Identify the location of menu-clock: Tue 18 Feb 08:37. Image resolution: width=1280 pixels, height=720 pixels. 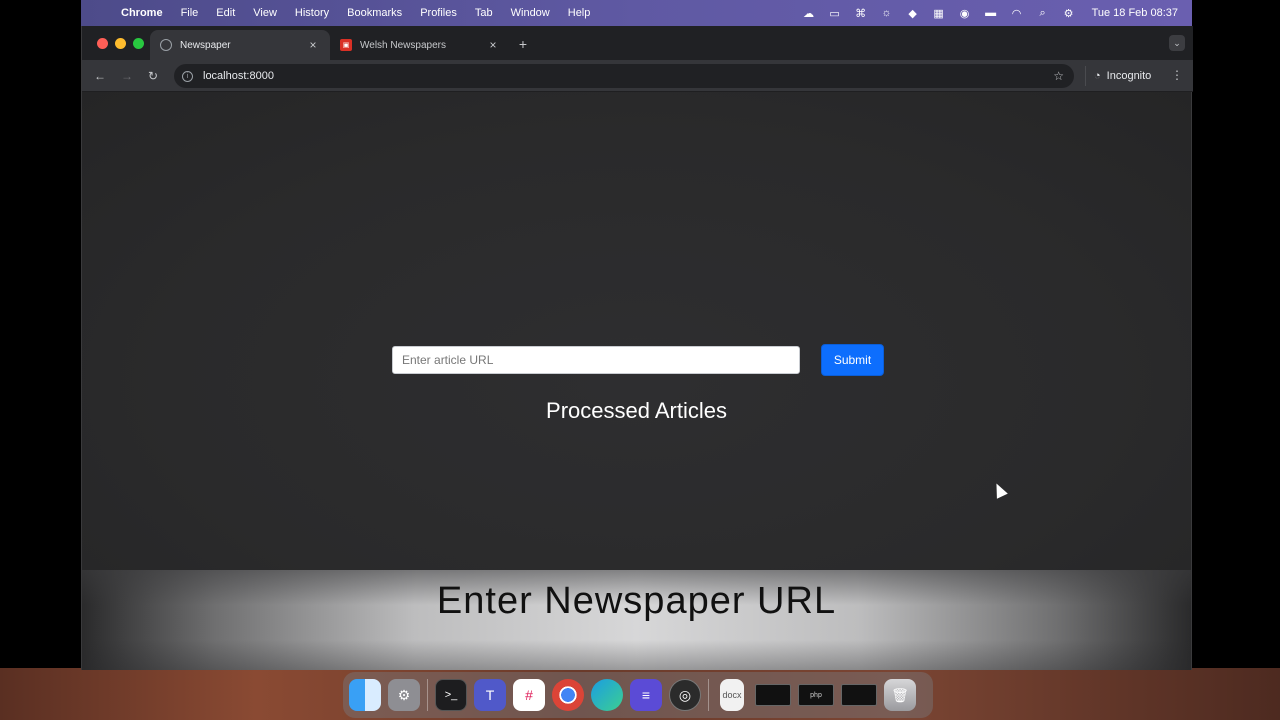
(1135, 13).